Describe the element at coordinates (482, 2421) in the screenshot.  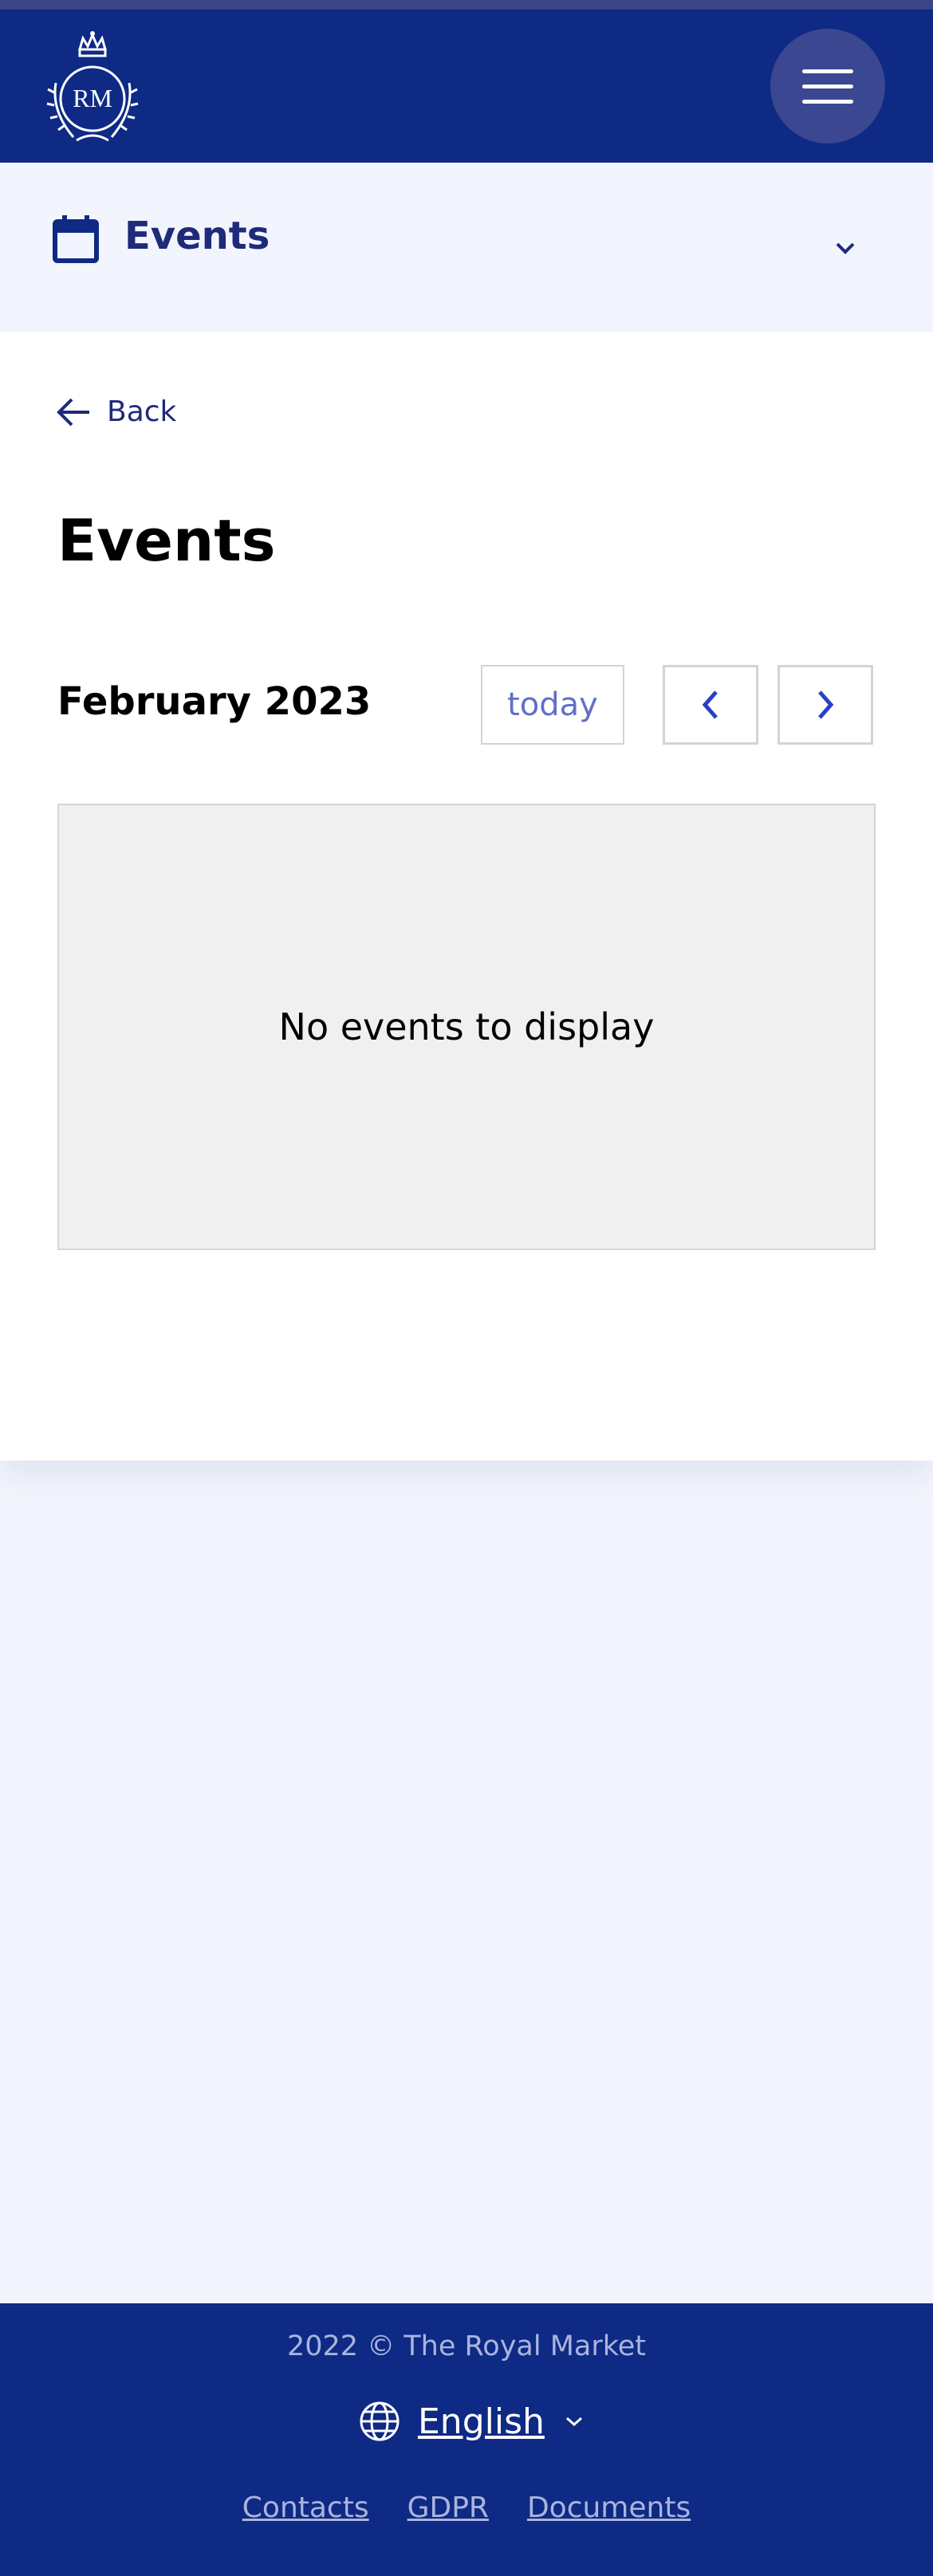
I see `language-label: English` at that location.